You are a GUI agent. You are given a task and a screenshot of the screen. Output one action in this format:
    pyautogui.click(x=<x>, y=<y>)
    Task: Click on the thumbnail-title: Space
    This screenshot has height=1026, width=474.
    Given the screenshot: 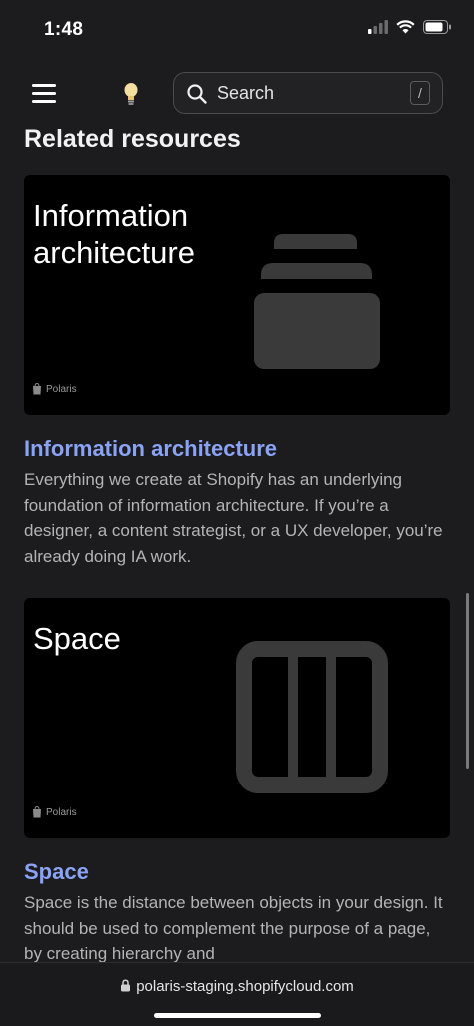 What is the action you would take?
    pyautogui.click(x=77, y=638)
    